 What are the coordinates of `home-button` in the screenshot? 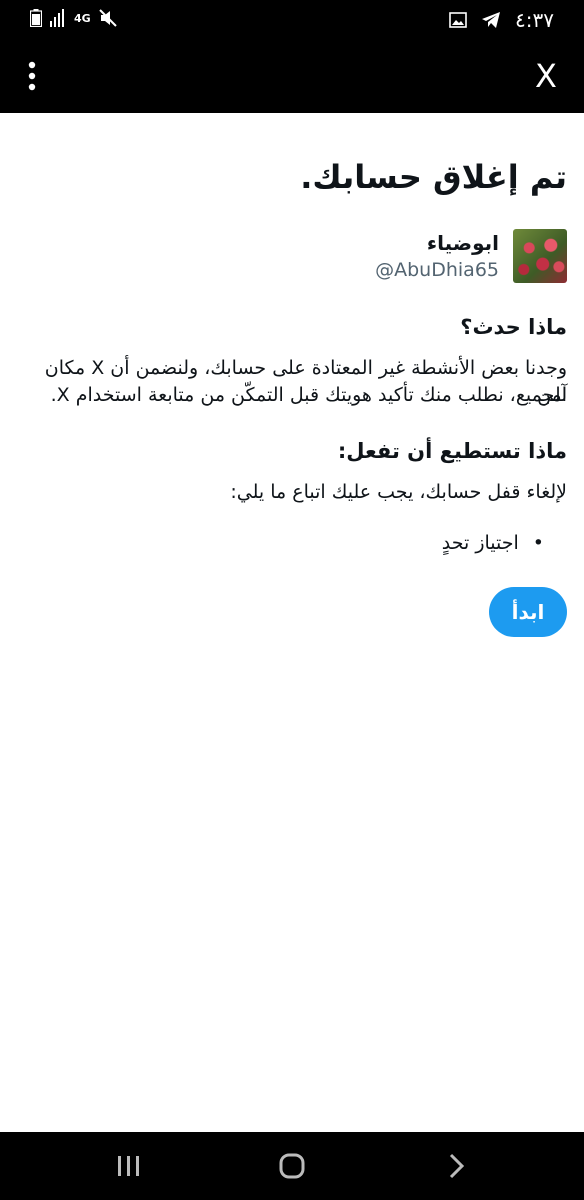 It's located at (292, 1166).